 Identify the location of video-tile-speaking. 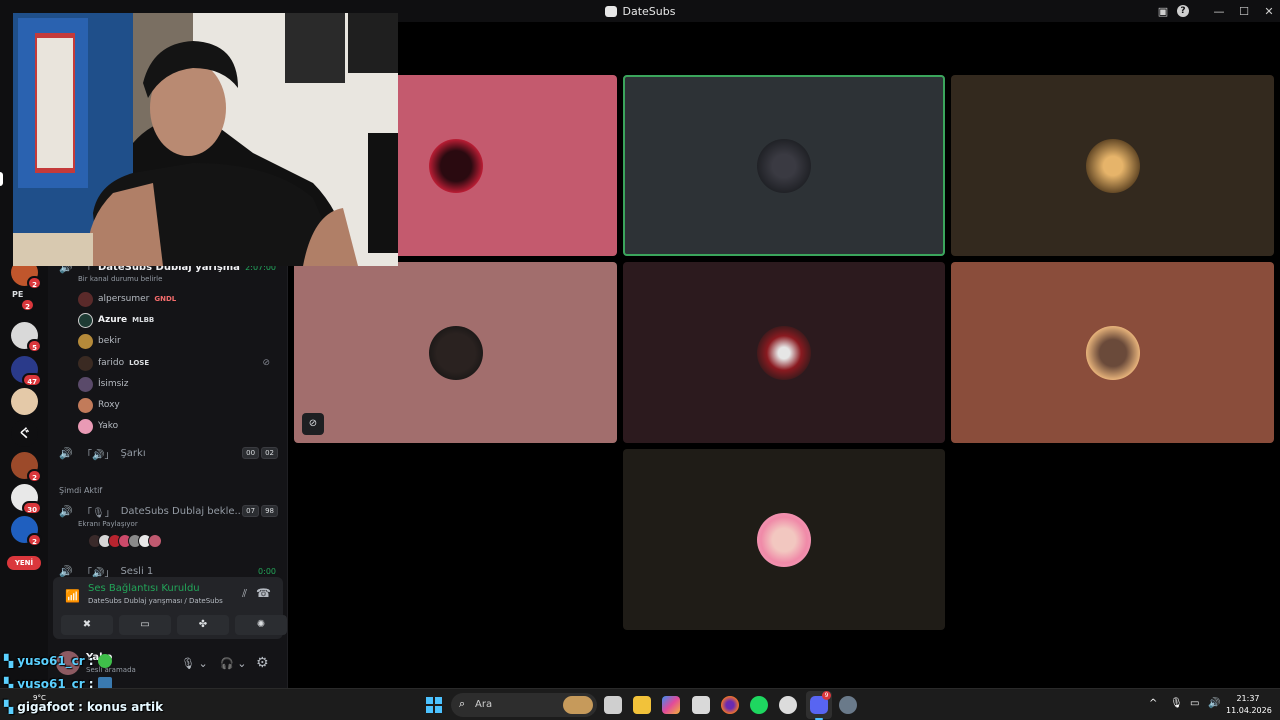
(784, 165).